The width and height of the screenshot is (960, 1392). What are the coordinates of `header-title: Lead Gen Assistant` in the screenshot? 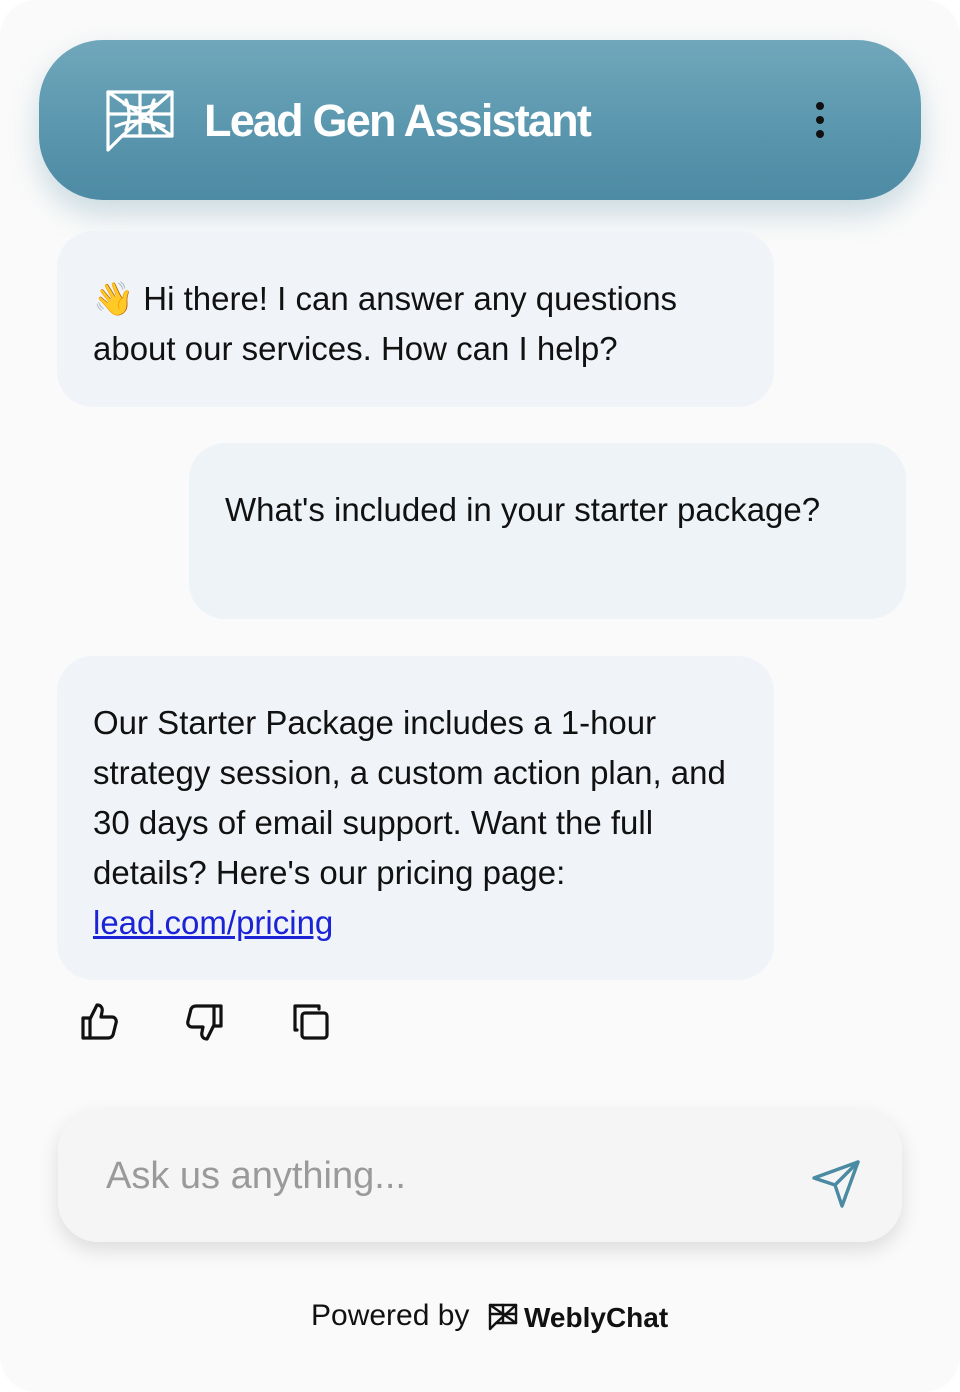 It's located at (398, 120).